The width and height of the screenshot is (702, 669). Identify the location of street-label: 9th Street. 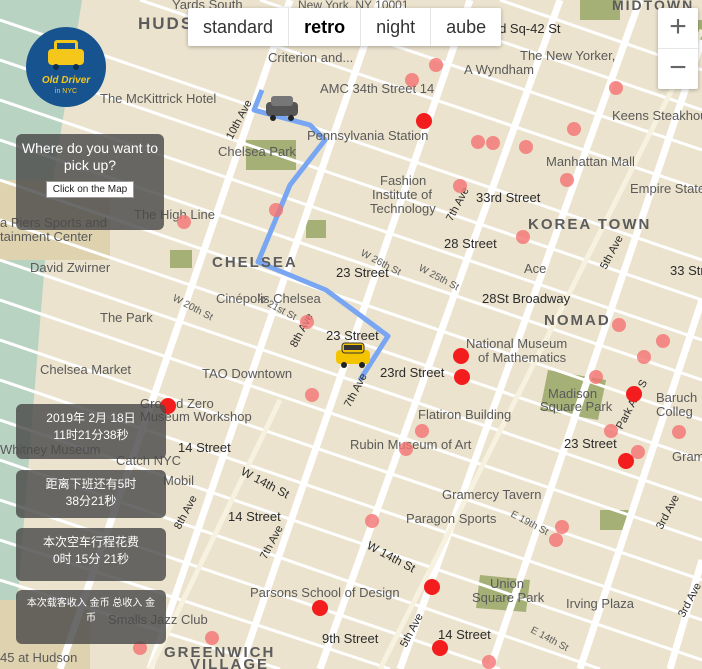
(350, 638).